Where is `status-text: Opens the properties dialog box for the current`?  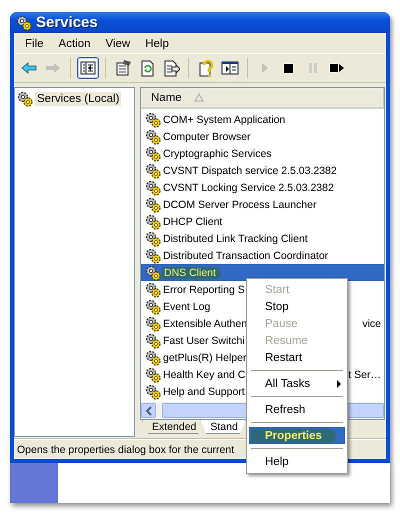 status-text: Opens the properties dialog box for the current is located at coordinates (125, 450).